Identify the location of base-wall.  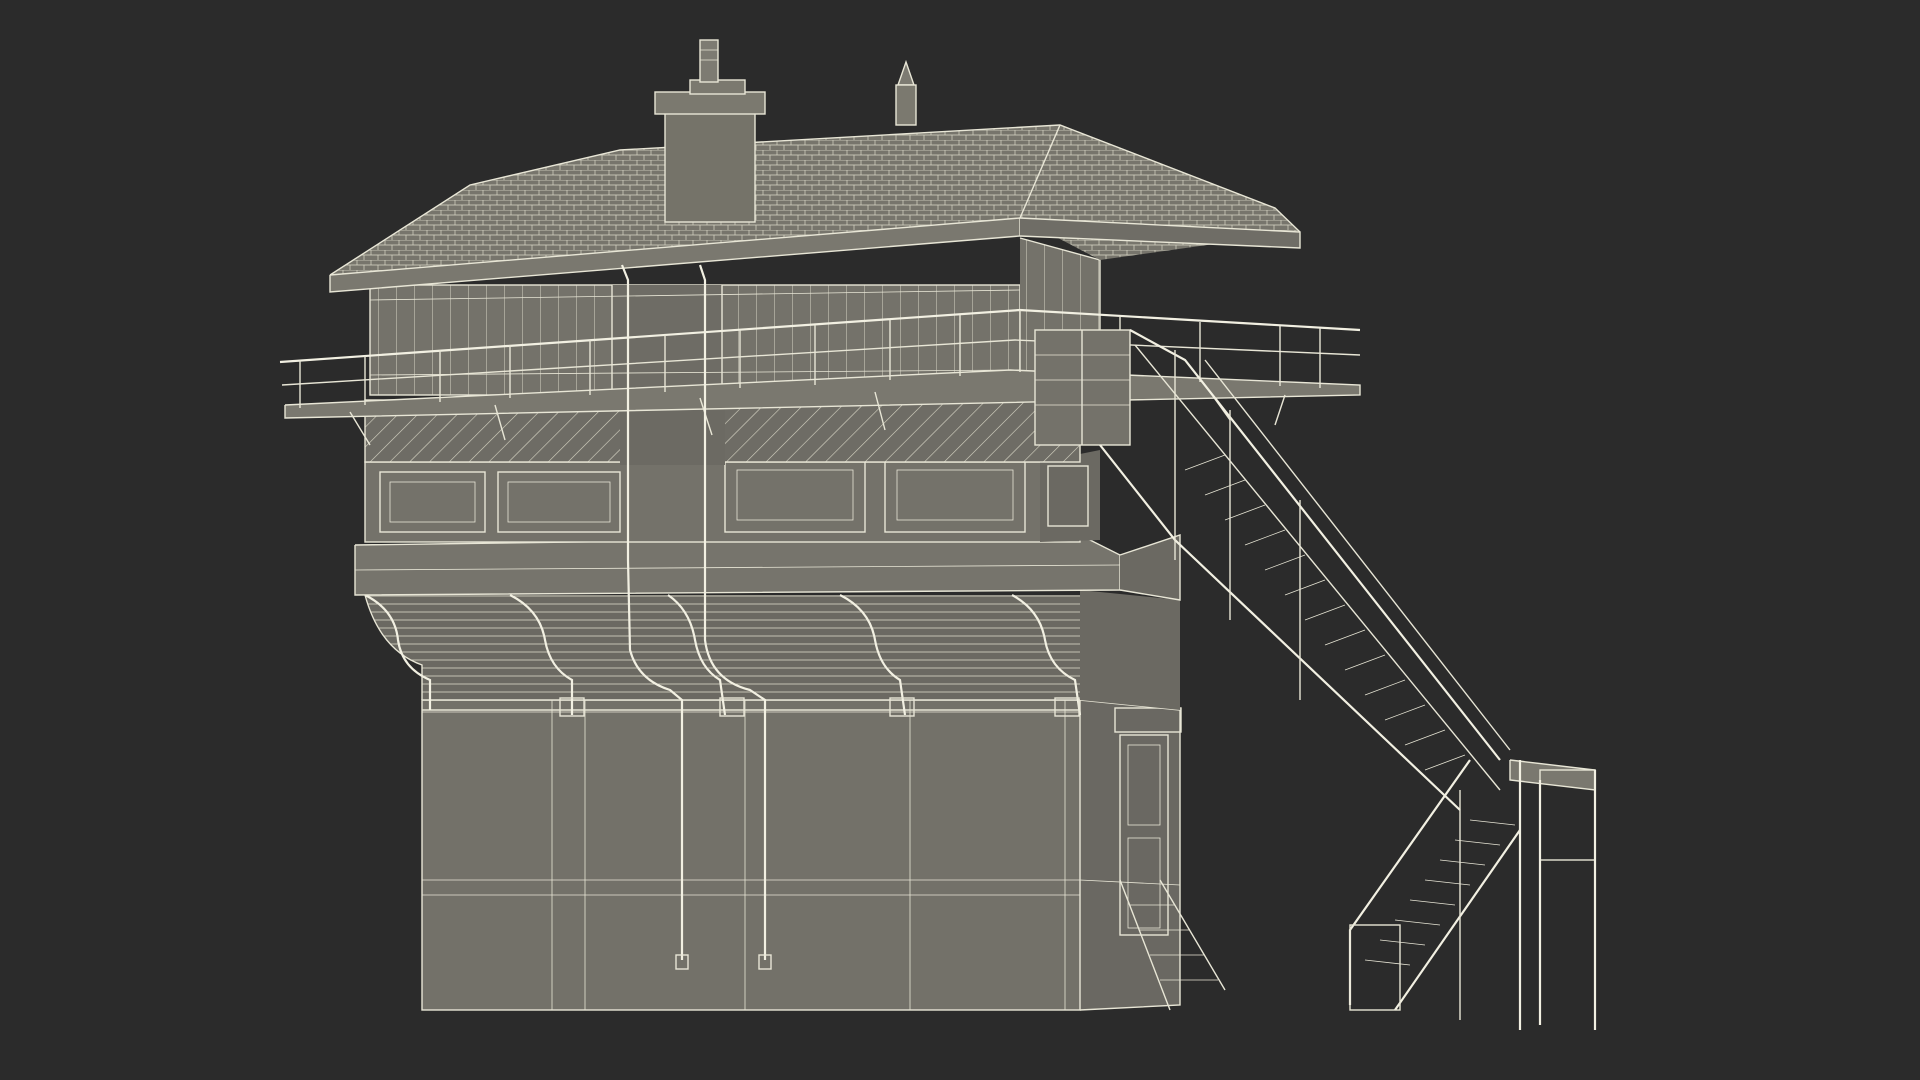
(801, 855).